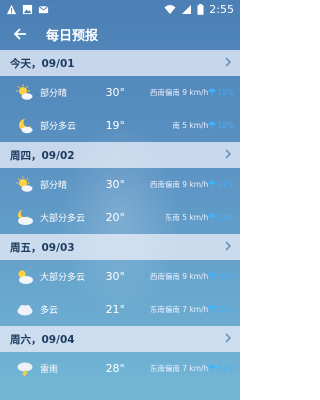 This screenshot has width=320, height=400. Describe the element at coordinates (225, 92) in the screenshot. I see `precipitation-value: 15%` at that location.